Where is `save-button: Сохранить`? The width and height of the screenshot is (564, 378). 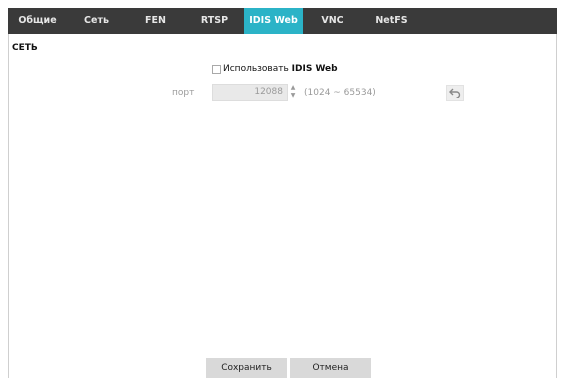 save-button: Сохранить is located at coordinates (246, 368).